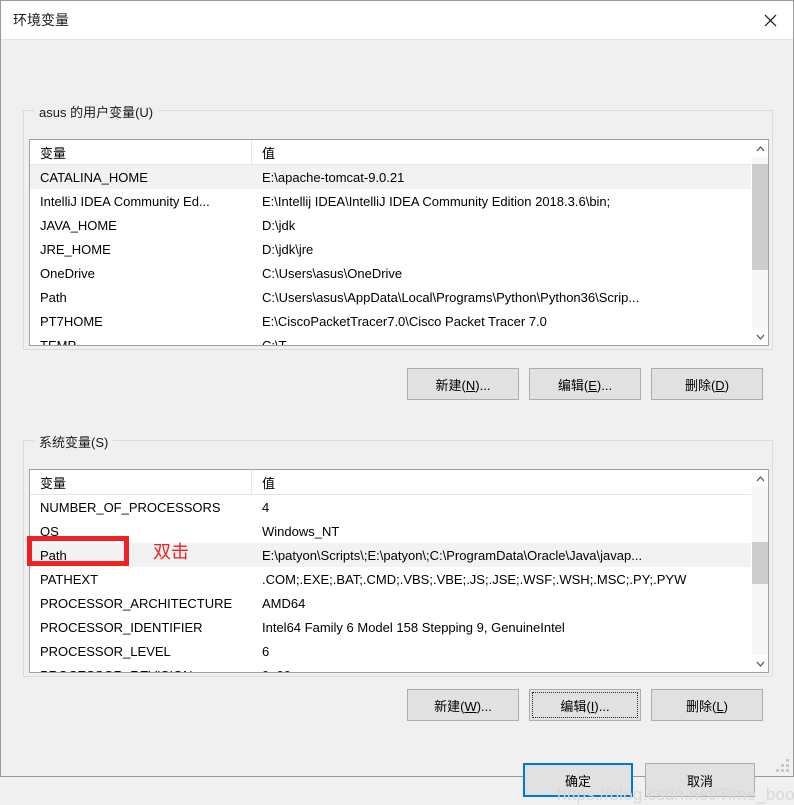 Image resolution: width=794 pixels, height=805 pixels. What do you see at coordinates (69, 579) in the screenshot?
I see `variable-name-cell: PATHEXT` at bounding box center [69, 579].